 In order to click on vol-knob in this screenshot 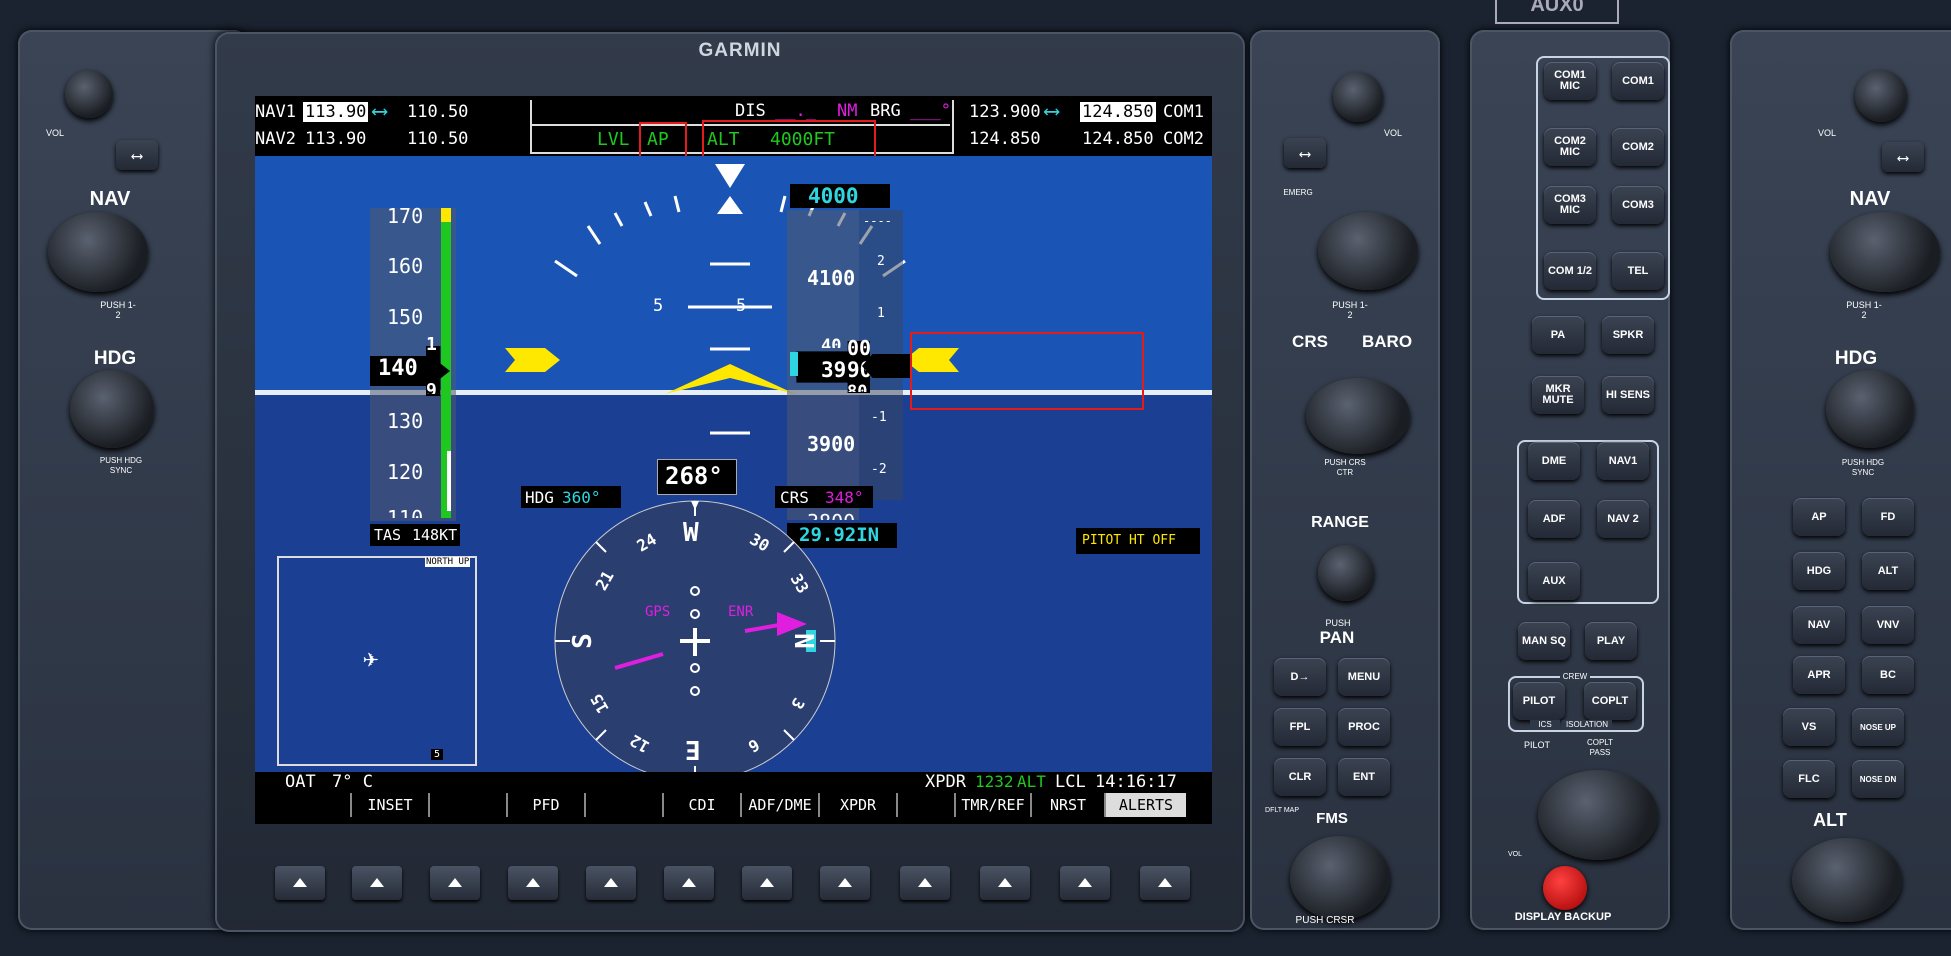, I will do `click(89, 94)`.